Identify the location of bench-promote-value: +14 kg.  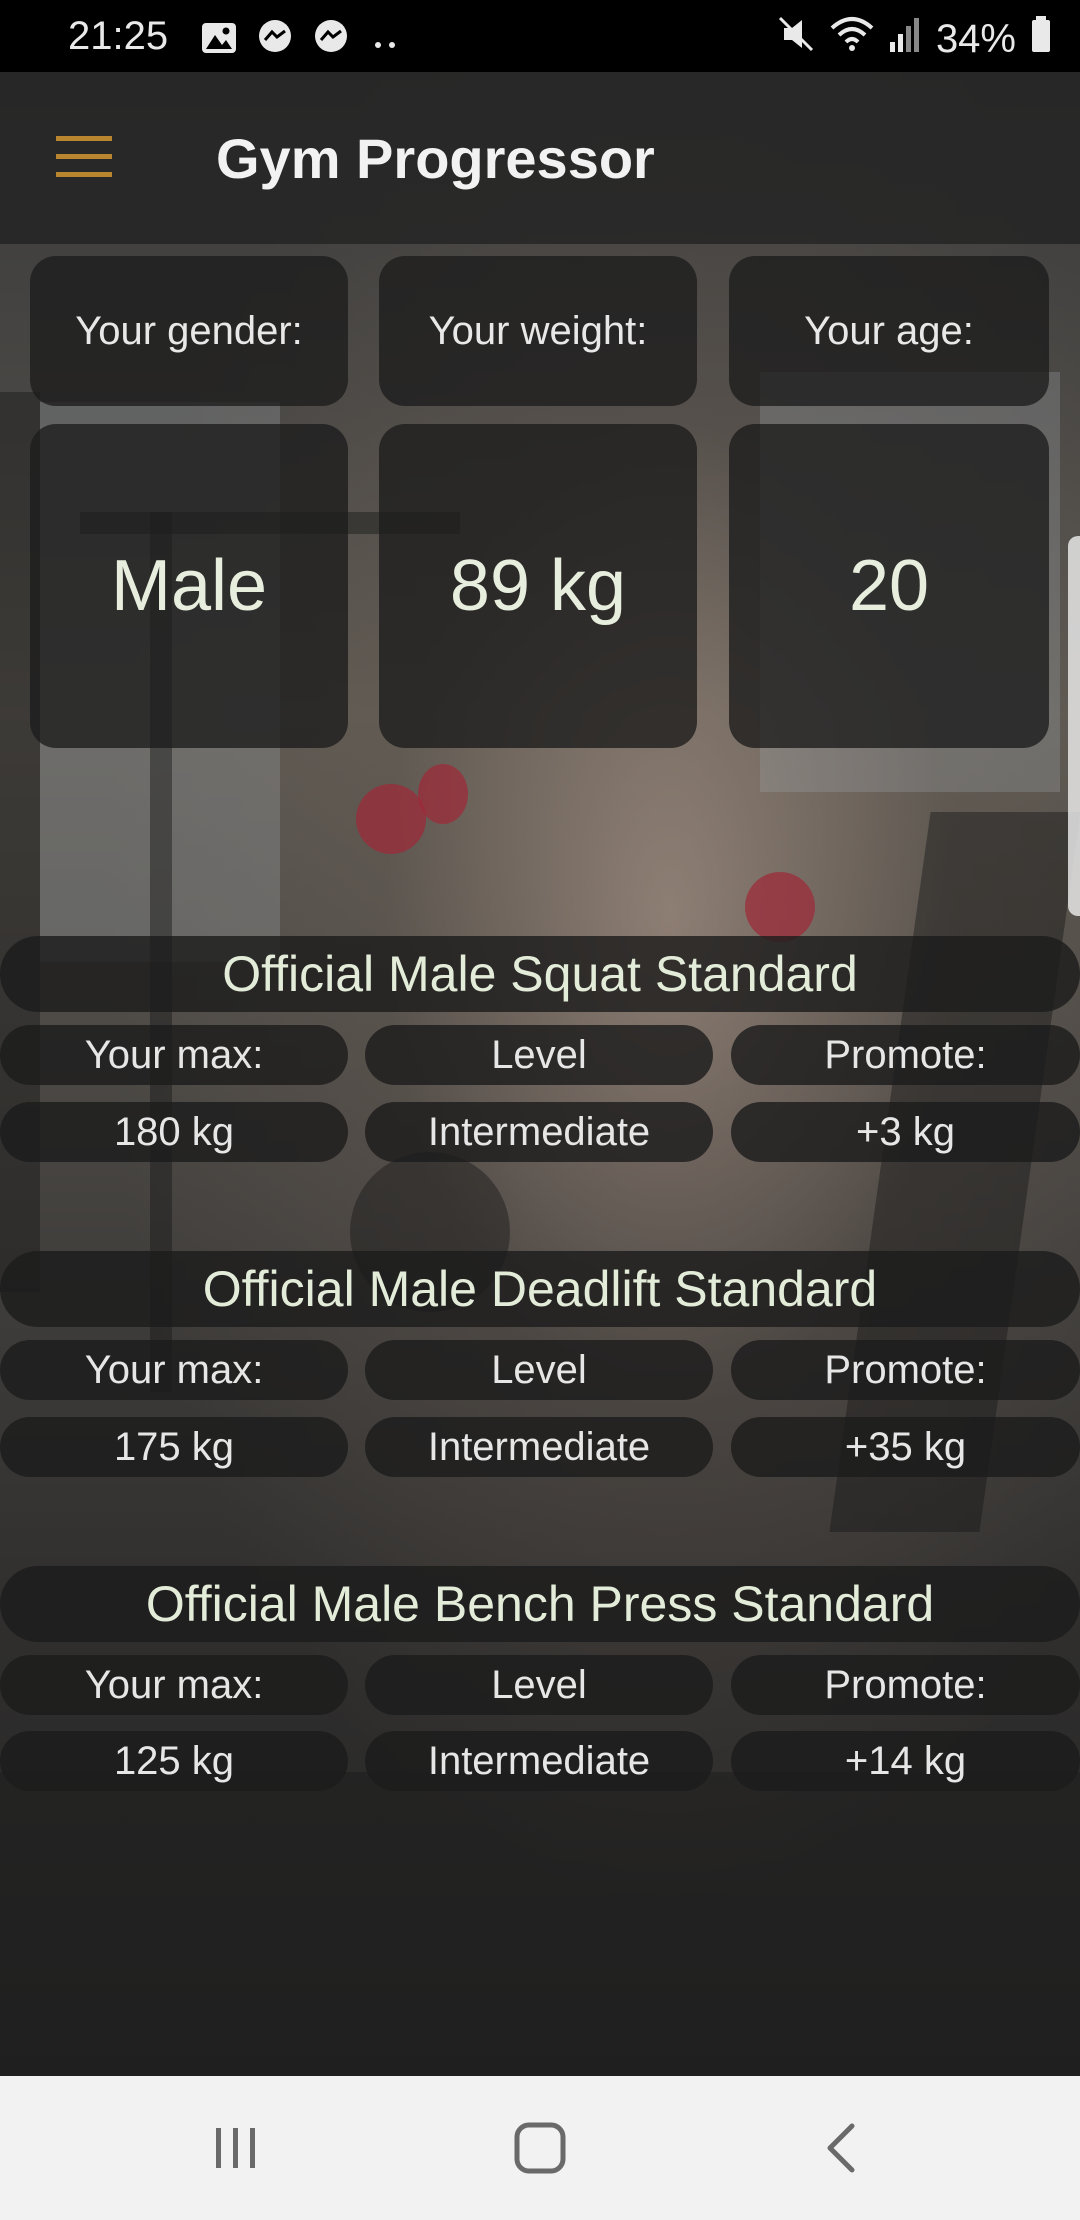
(905, 1761).